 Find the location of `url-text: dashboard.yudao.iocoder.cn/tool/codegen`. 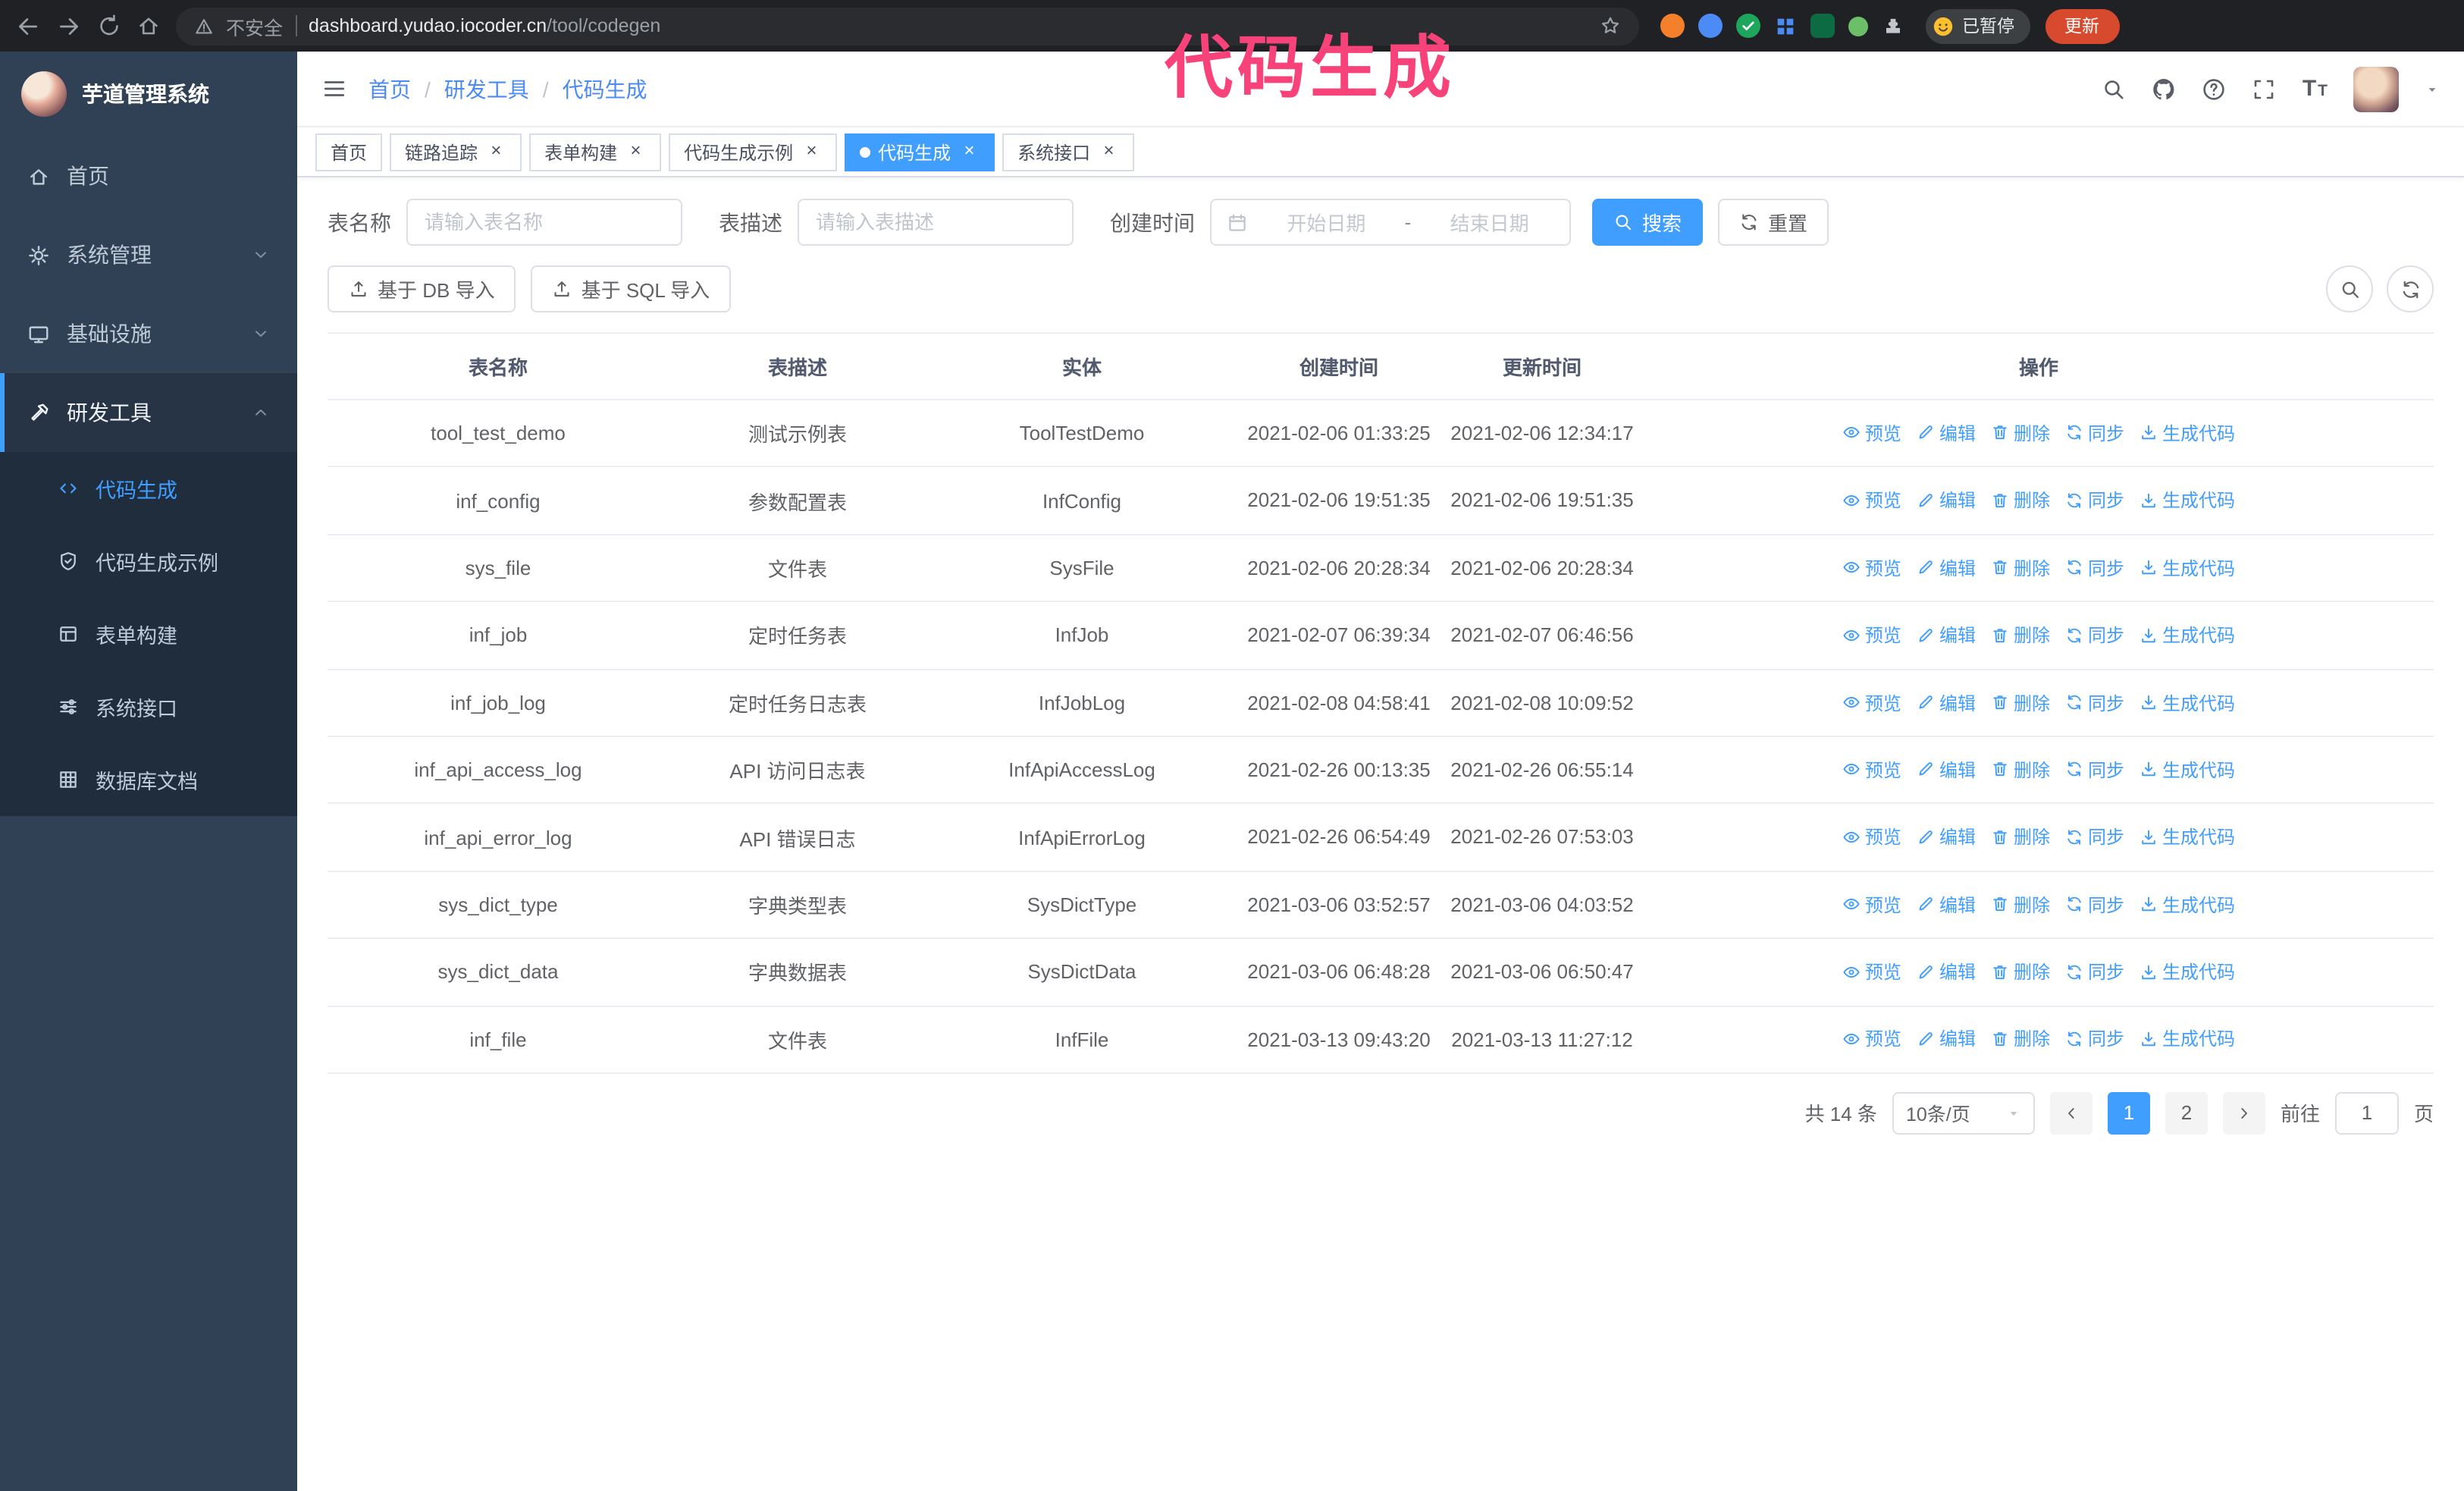

url-text: dashboard.yudao.iocoder.cn/tool/codegen is located at coordinates (484, 25).